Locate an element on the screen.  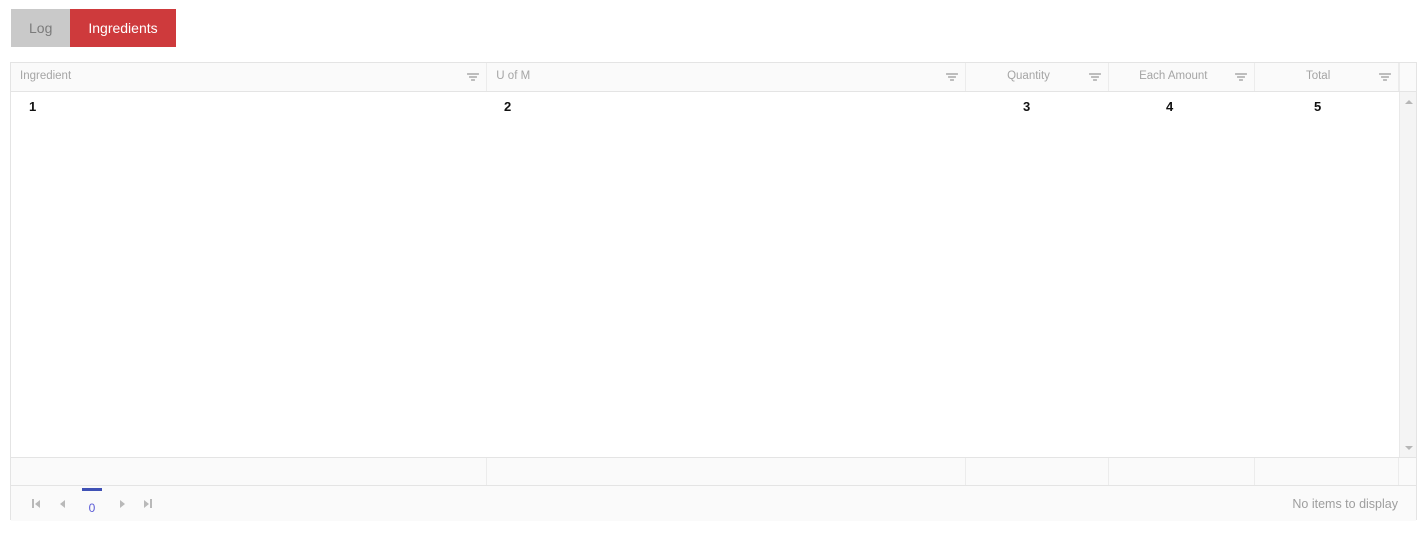
filter-icon-quantity is located at coordinates (1095, 77).